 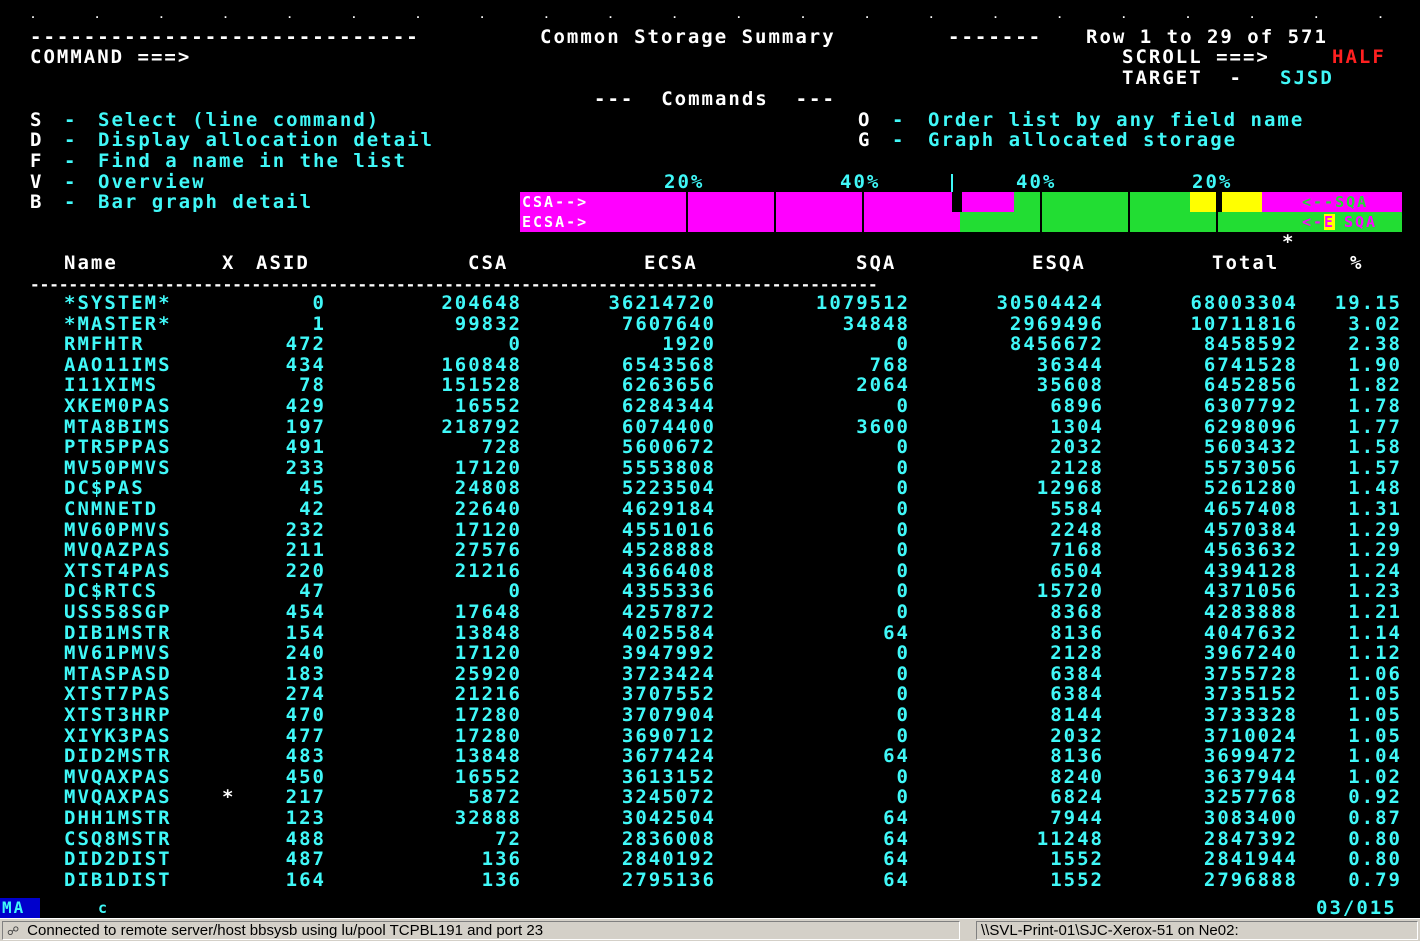 What do you see at coordinates (1250, 447) in the screenshot?
I see `cell-total: 5603432` at bounding box center [1250, 447].